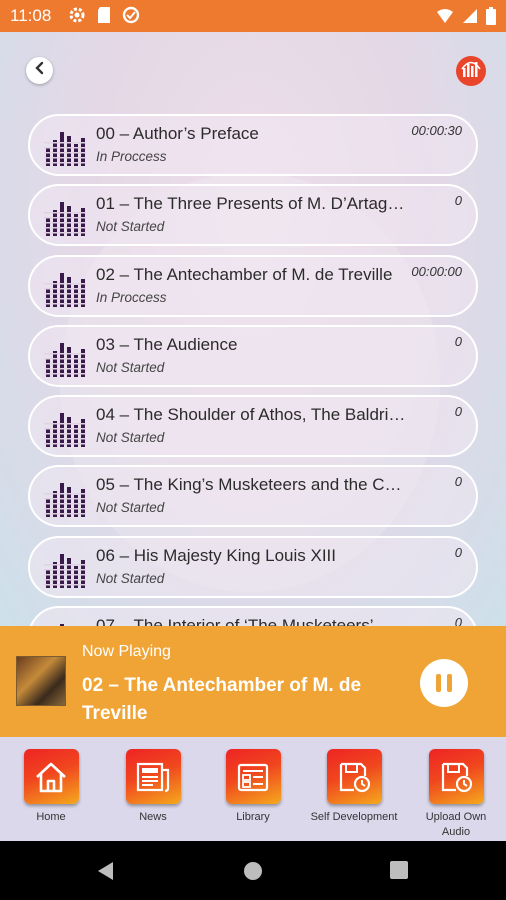 The image size is (506, 900). Describe the element at coordinates (456, 776) in the screenshot. I see `upload-audio-icon` at that location.